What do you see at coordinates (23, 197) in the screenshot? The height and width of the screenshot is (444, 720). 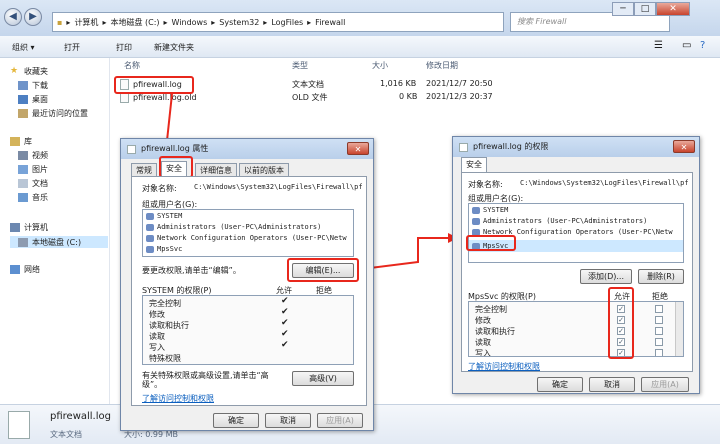 I see `music-icon` at bounding box center [23, 197].